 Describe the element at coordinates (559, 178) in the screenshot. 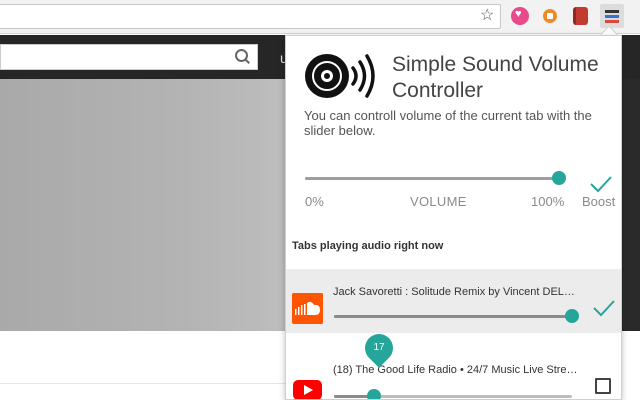

I see `master-volume-thumb` at that location.